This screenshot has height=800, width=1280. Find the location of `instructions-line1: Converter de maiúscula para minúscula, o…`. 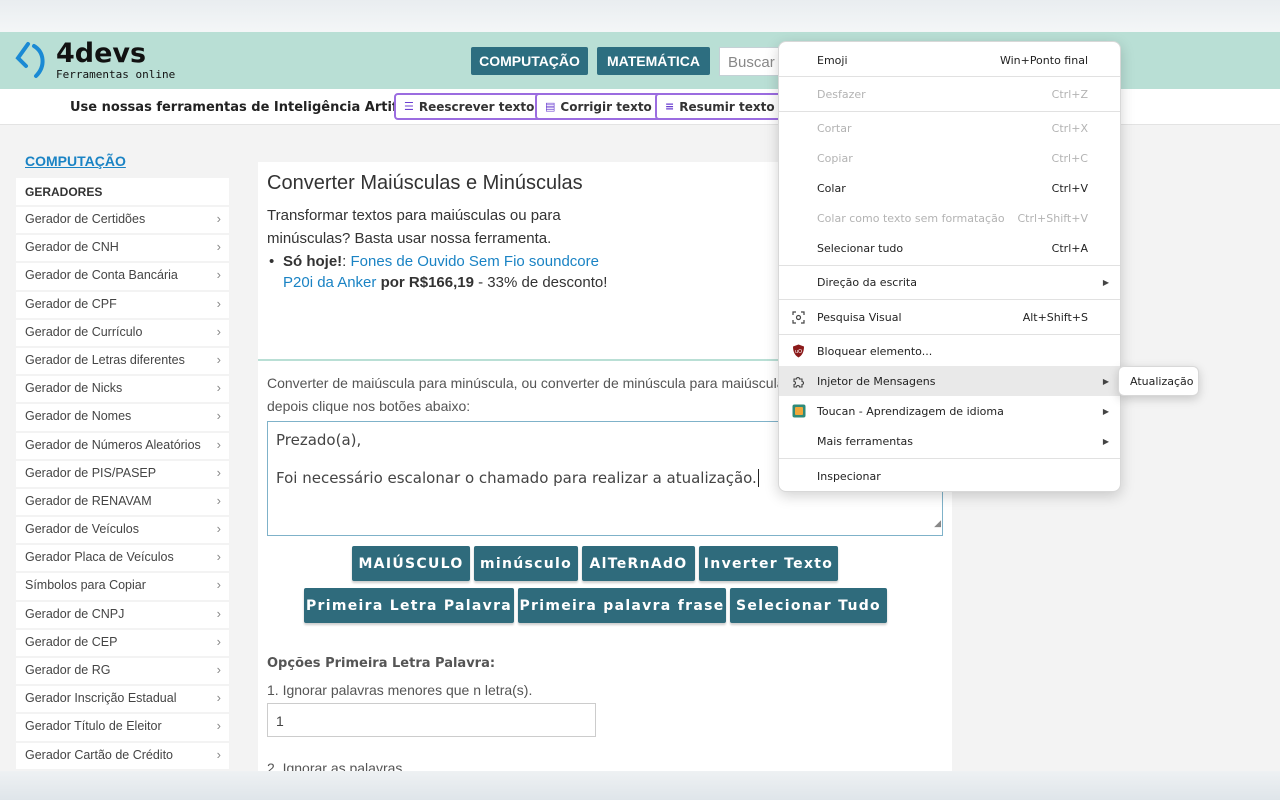

instructions-line1: Converter de maiúscula para minúscula, o… is located at coordinates (526, 383).